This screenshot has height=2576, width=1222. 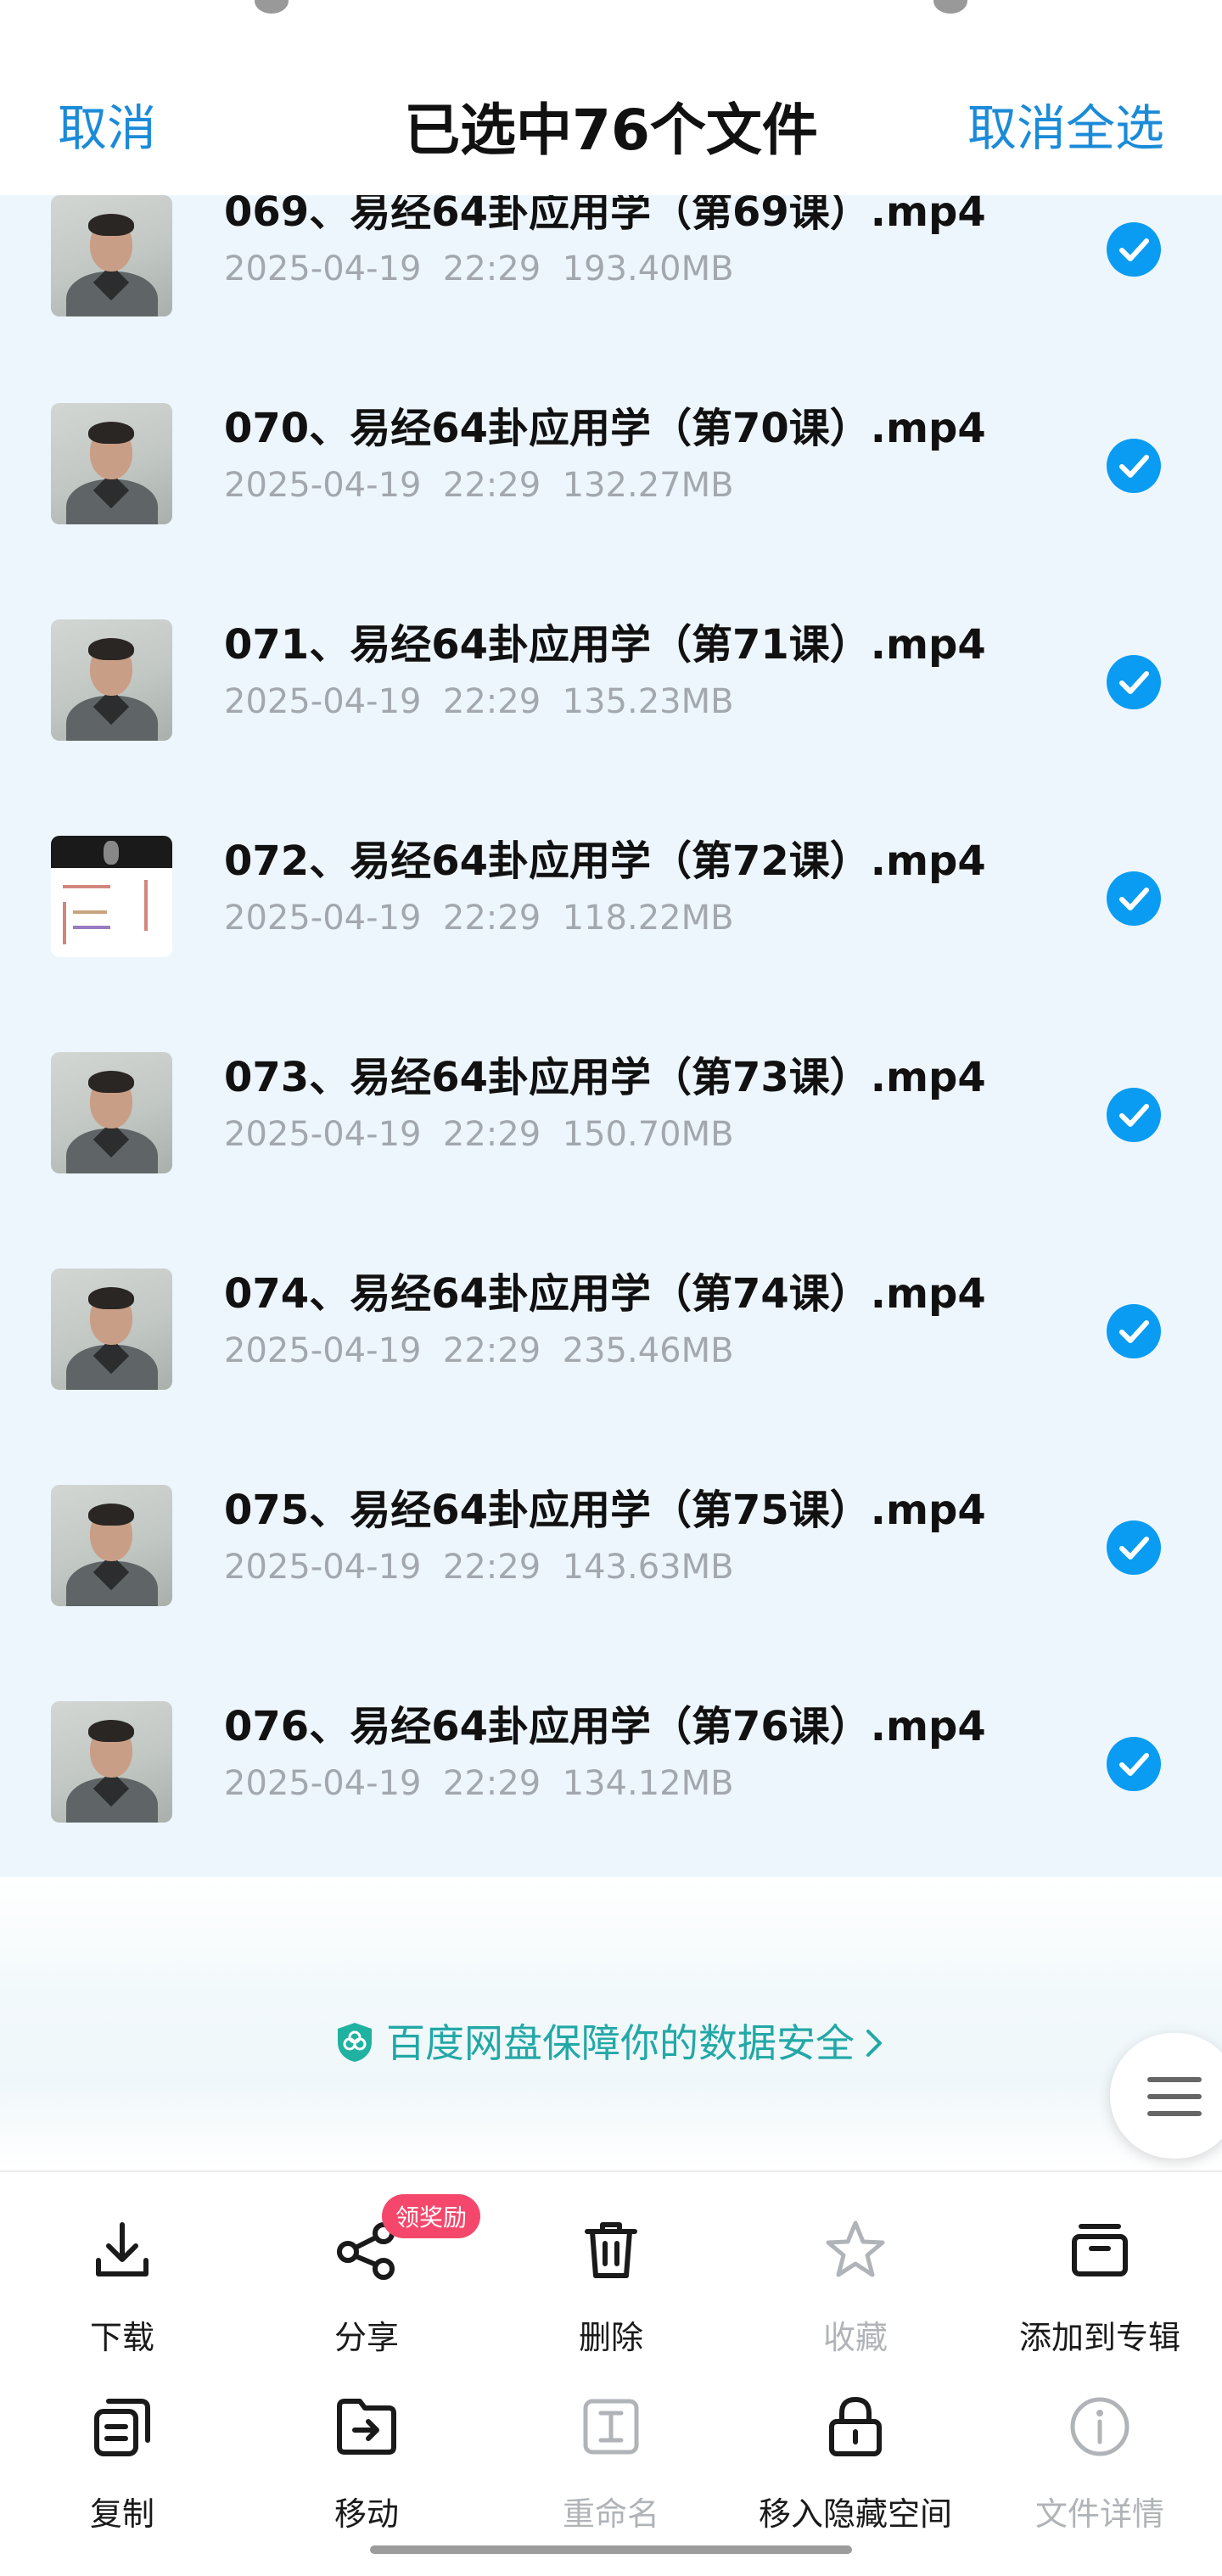 I want to click on file-size: 134.12MB, so click(x=648, y=1784).